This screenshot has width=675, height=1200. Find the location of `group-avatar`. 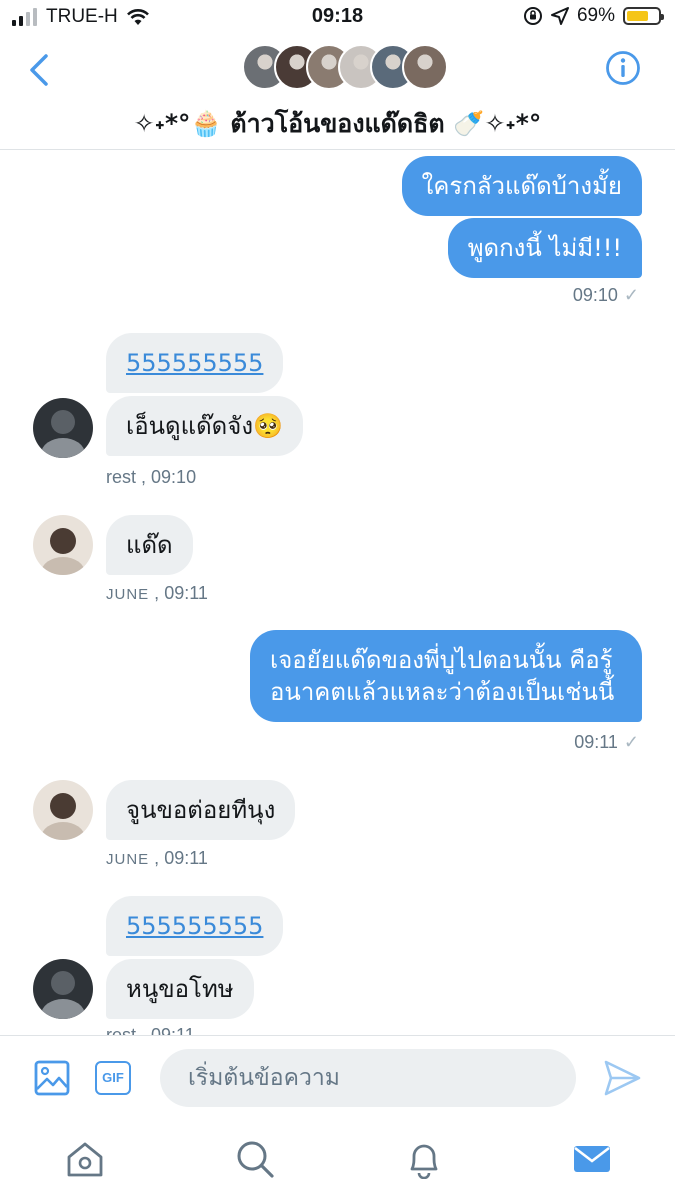

group-avatar is located at coordinates (425, 67).